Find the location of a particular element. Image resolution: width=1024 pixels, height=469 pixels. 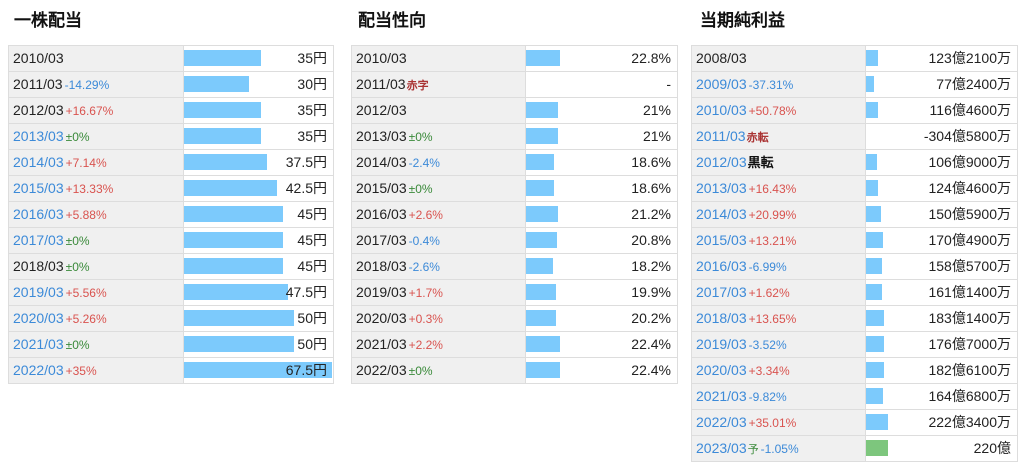

table-row: 2013/03 ±0% 21% is located at coordinates (514, 137).